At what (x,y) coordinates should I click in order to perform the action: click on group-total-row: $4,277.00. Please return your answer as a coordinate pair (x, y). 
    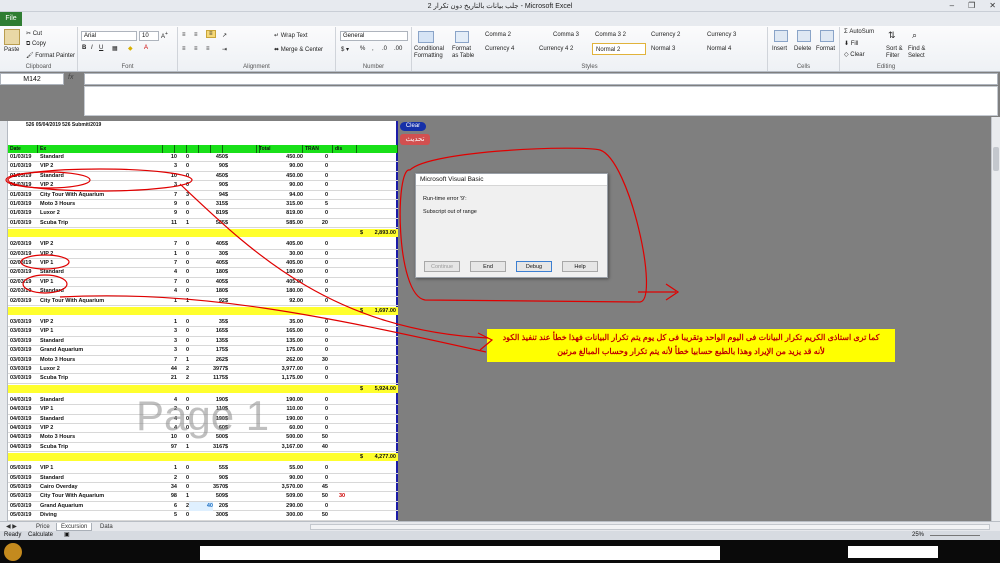
    Looking at the image, I should click on (203, 457).